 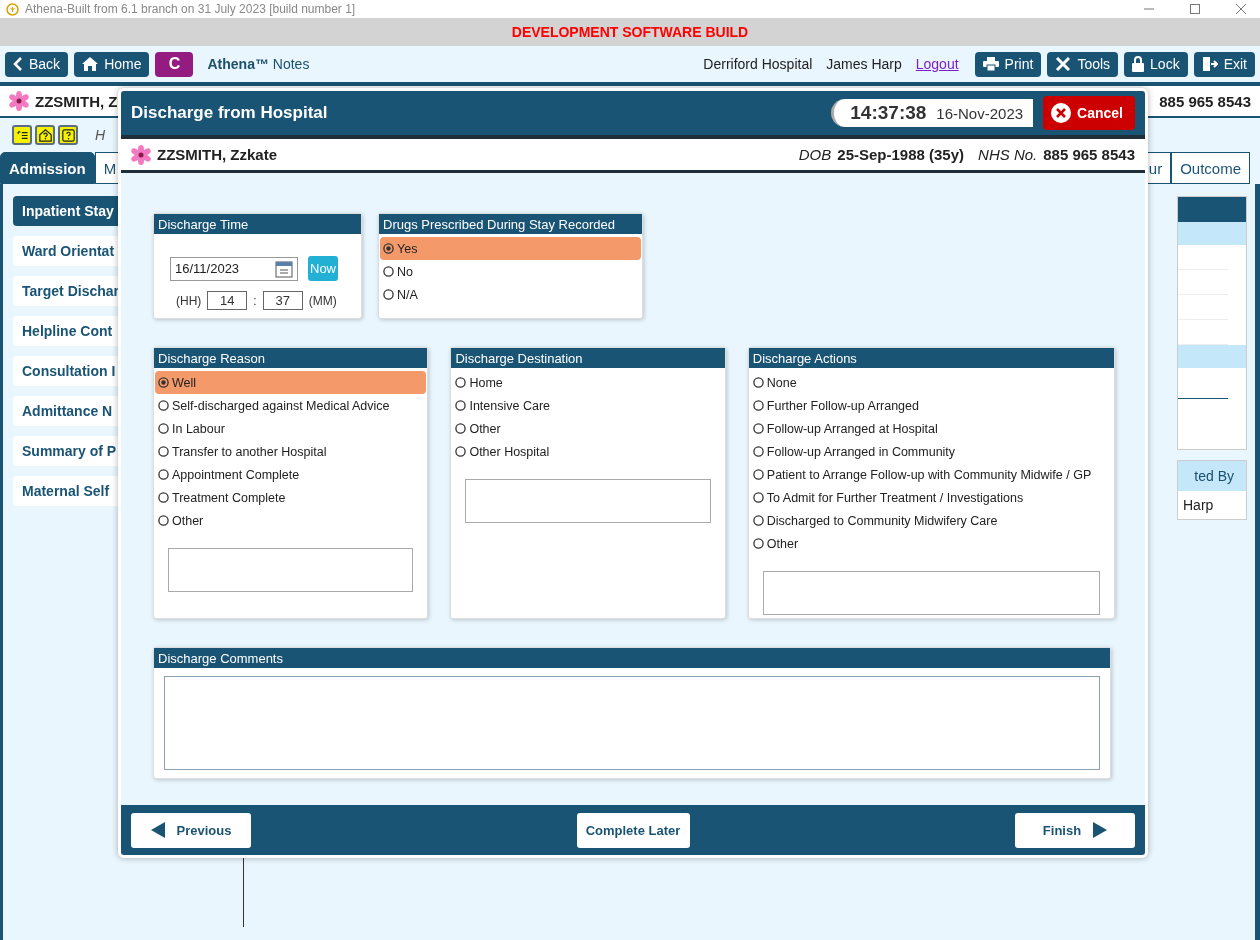 What do you see at coordinates (191, 830) in the screenshot?
I see `previous-button: Previous` at bounding box center [191, 830].